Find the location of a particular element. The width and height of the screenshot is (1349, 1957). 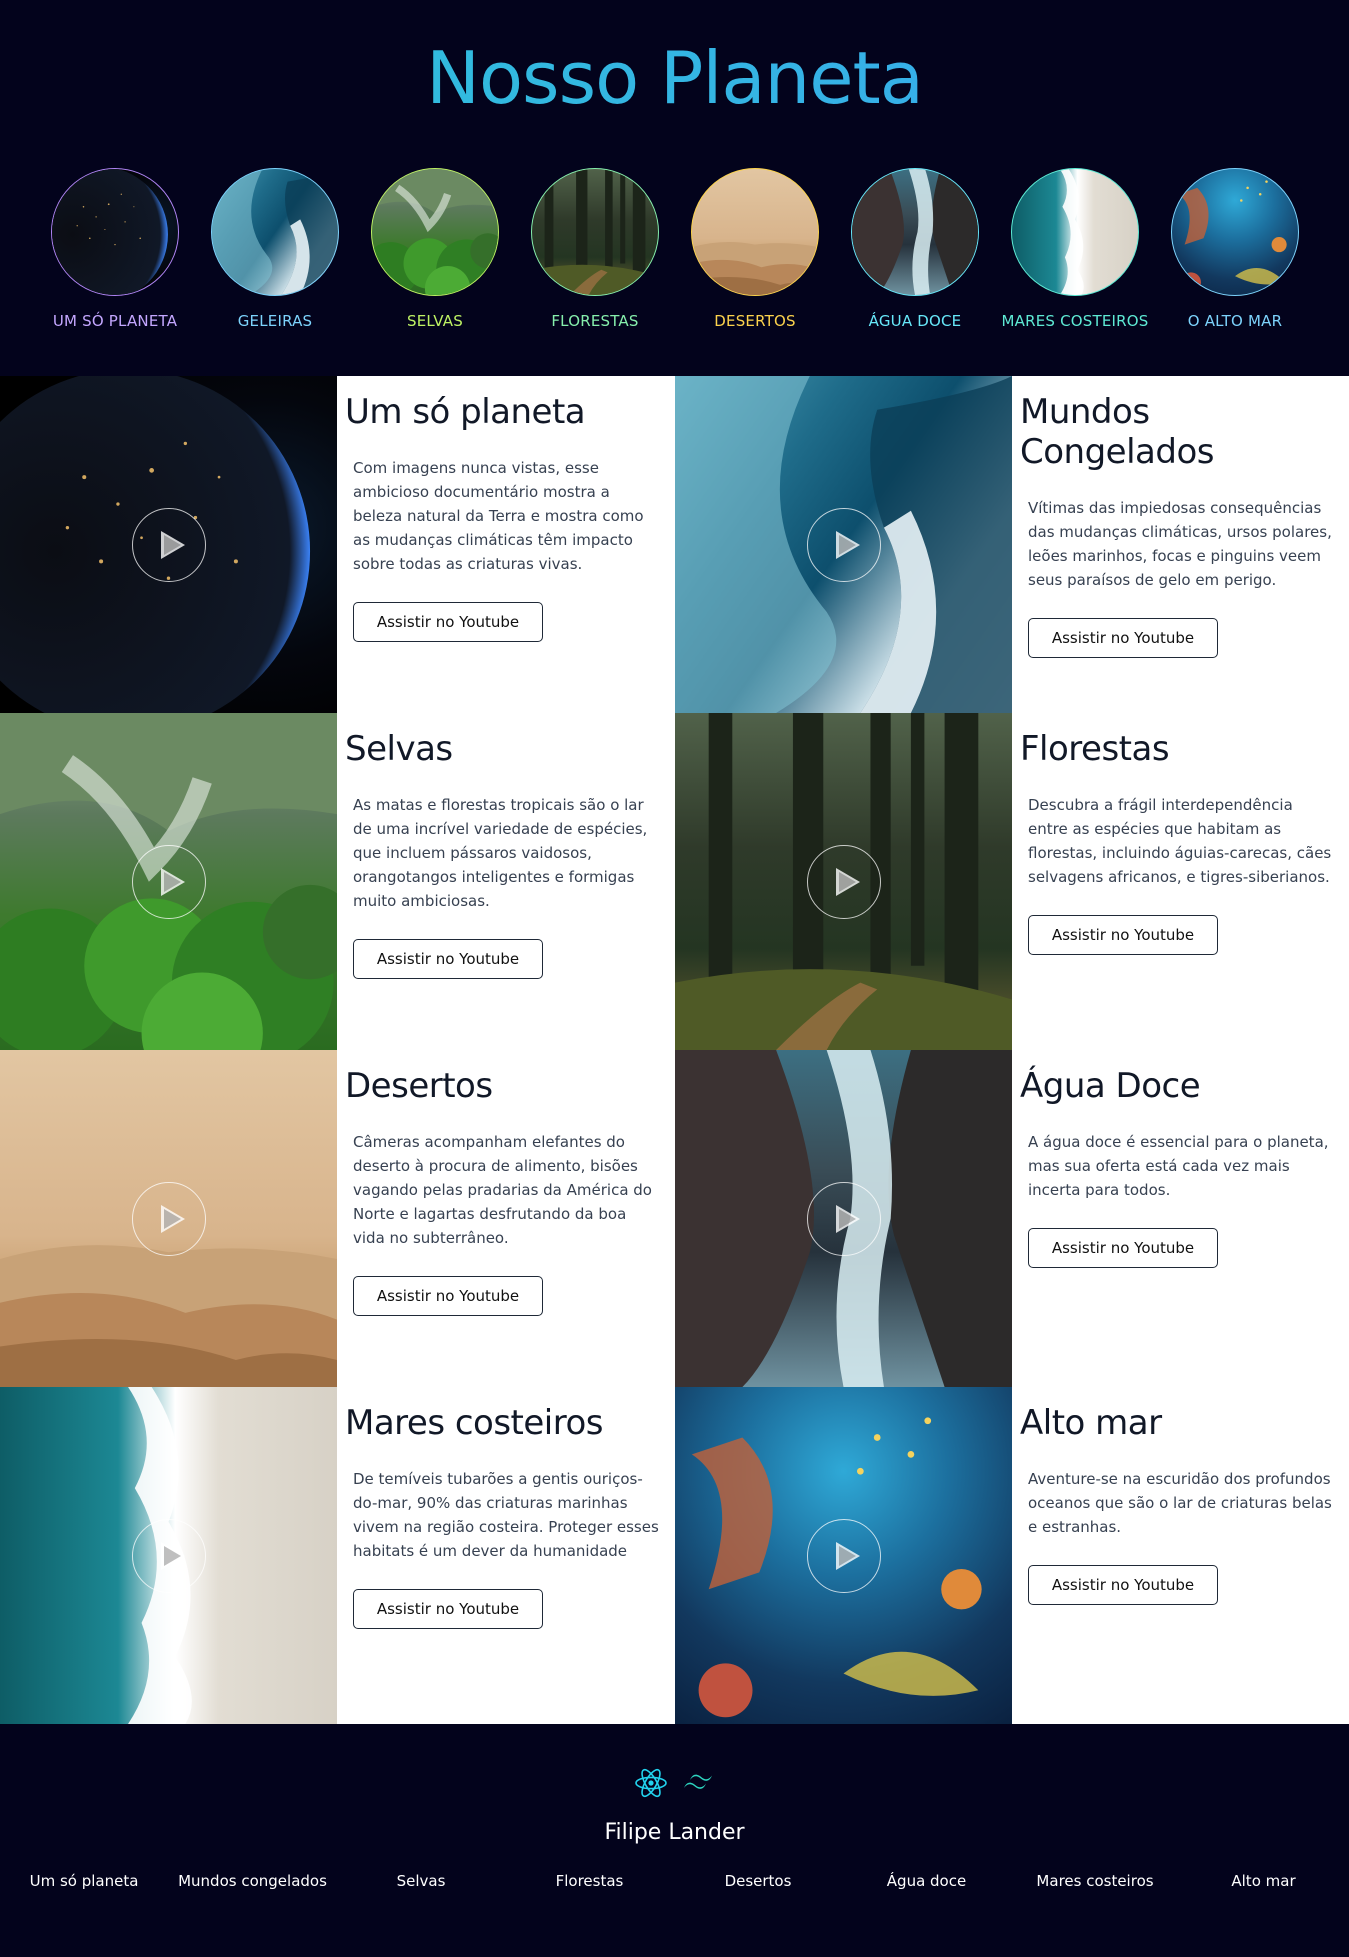

category-circle: ÁGUA DOCE is located at coordinates (915, 249).